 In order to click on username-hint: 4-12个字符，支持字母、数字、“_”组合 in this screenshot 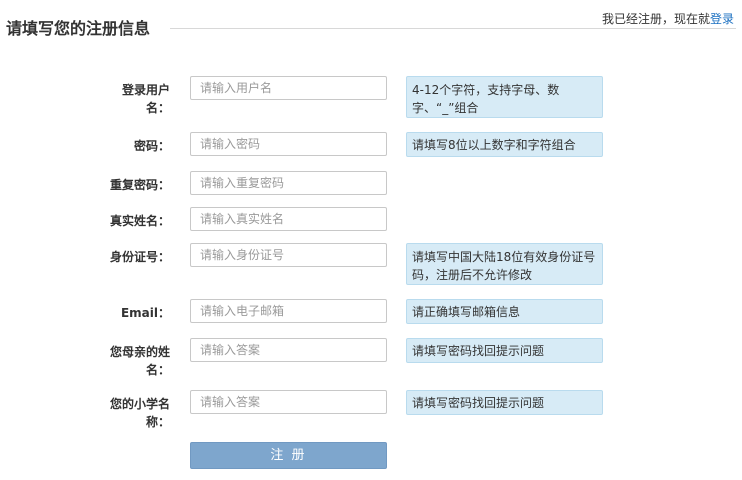, I will do `click(504, 97)`.